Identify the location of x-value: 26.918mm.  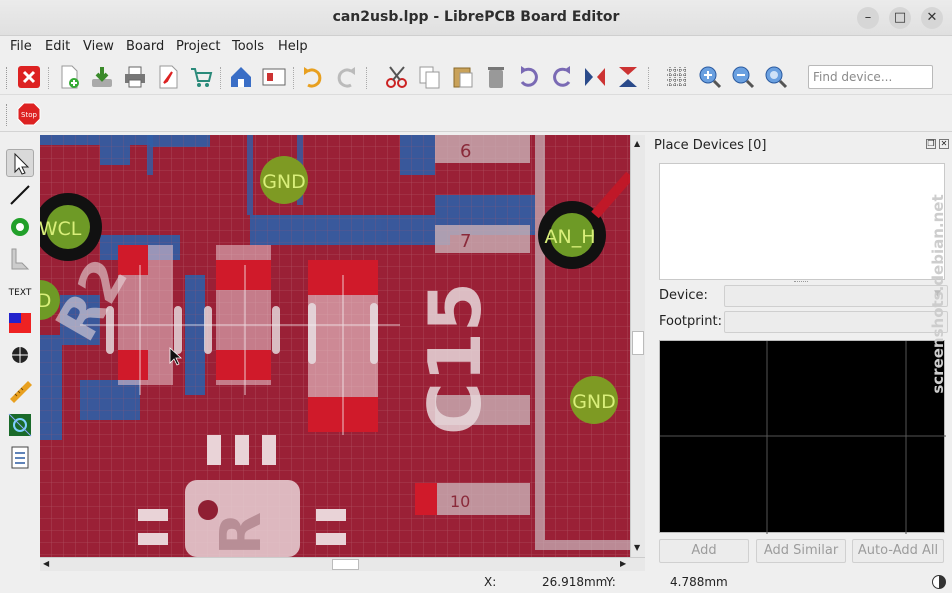
(575, 582).